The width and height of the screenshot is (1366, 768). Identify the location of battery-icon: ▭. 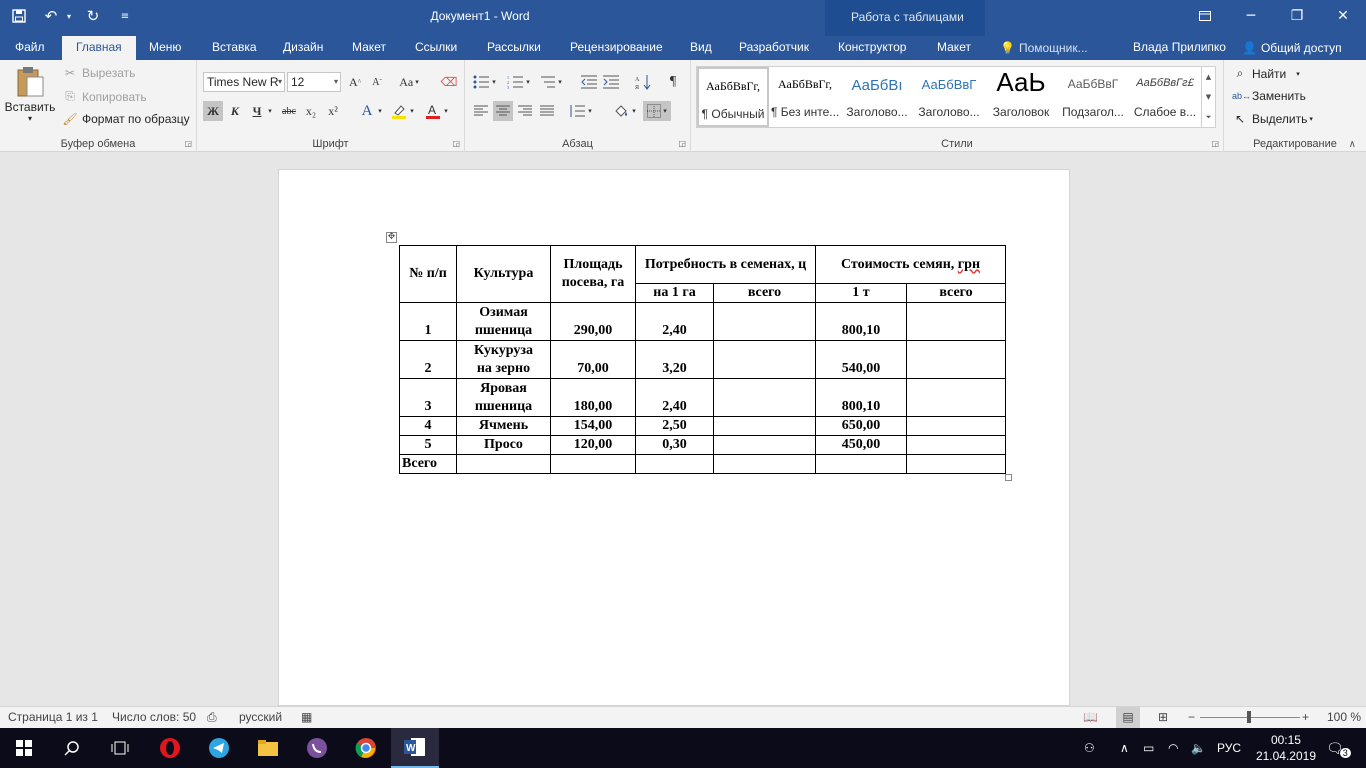
(1148, 748).